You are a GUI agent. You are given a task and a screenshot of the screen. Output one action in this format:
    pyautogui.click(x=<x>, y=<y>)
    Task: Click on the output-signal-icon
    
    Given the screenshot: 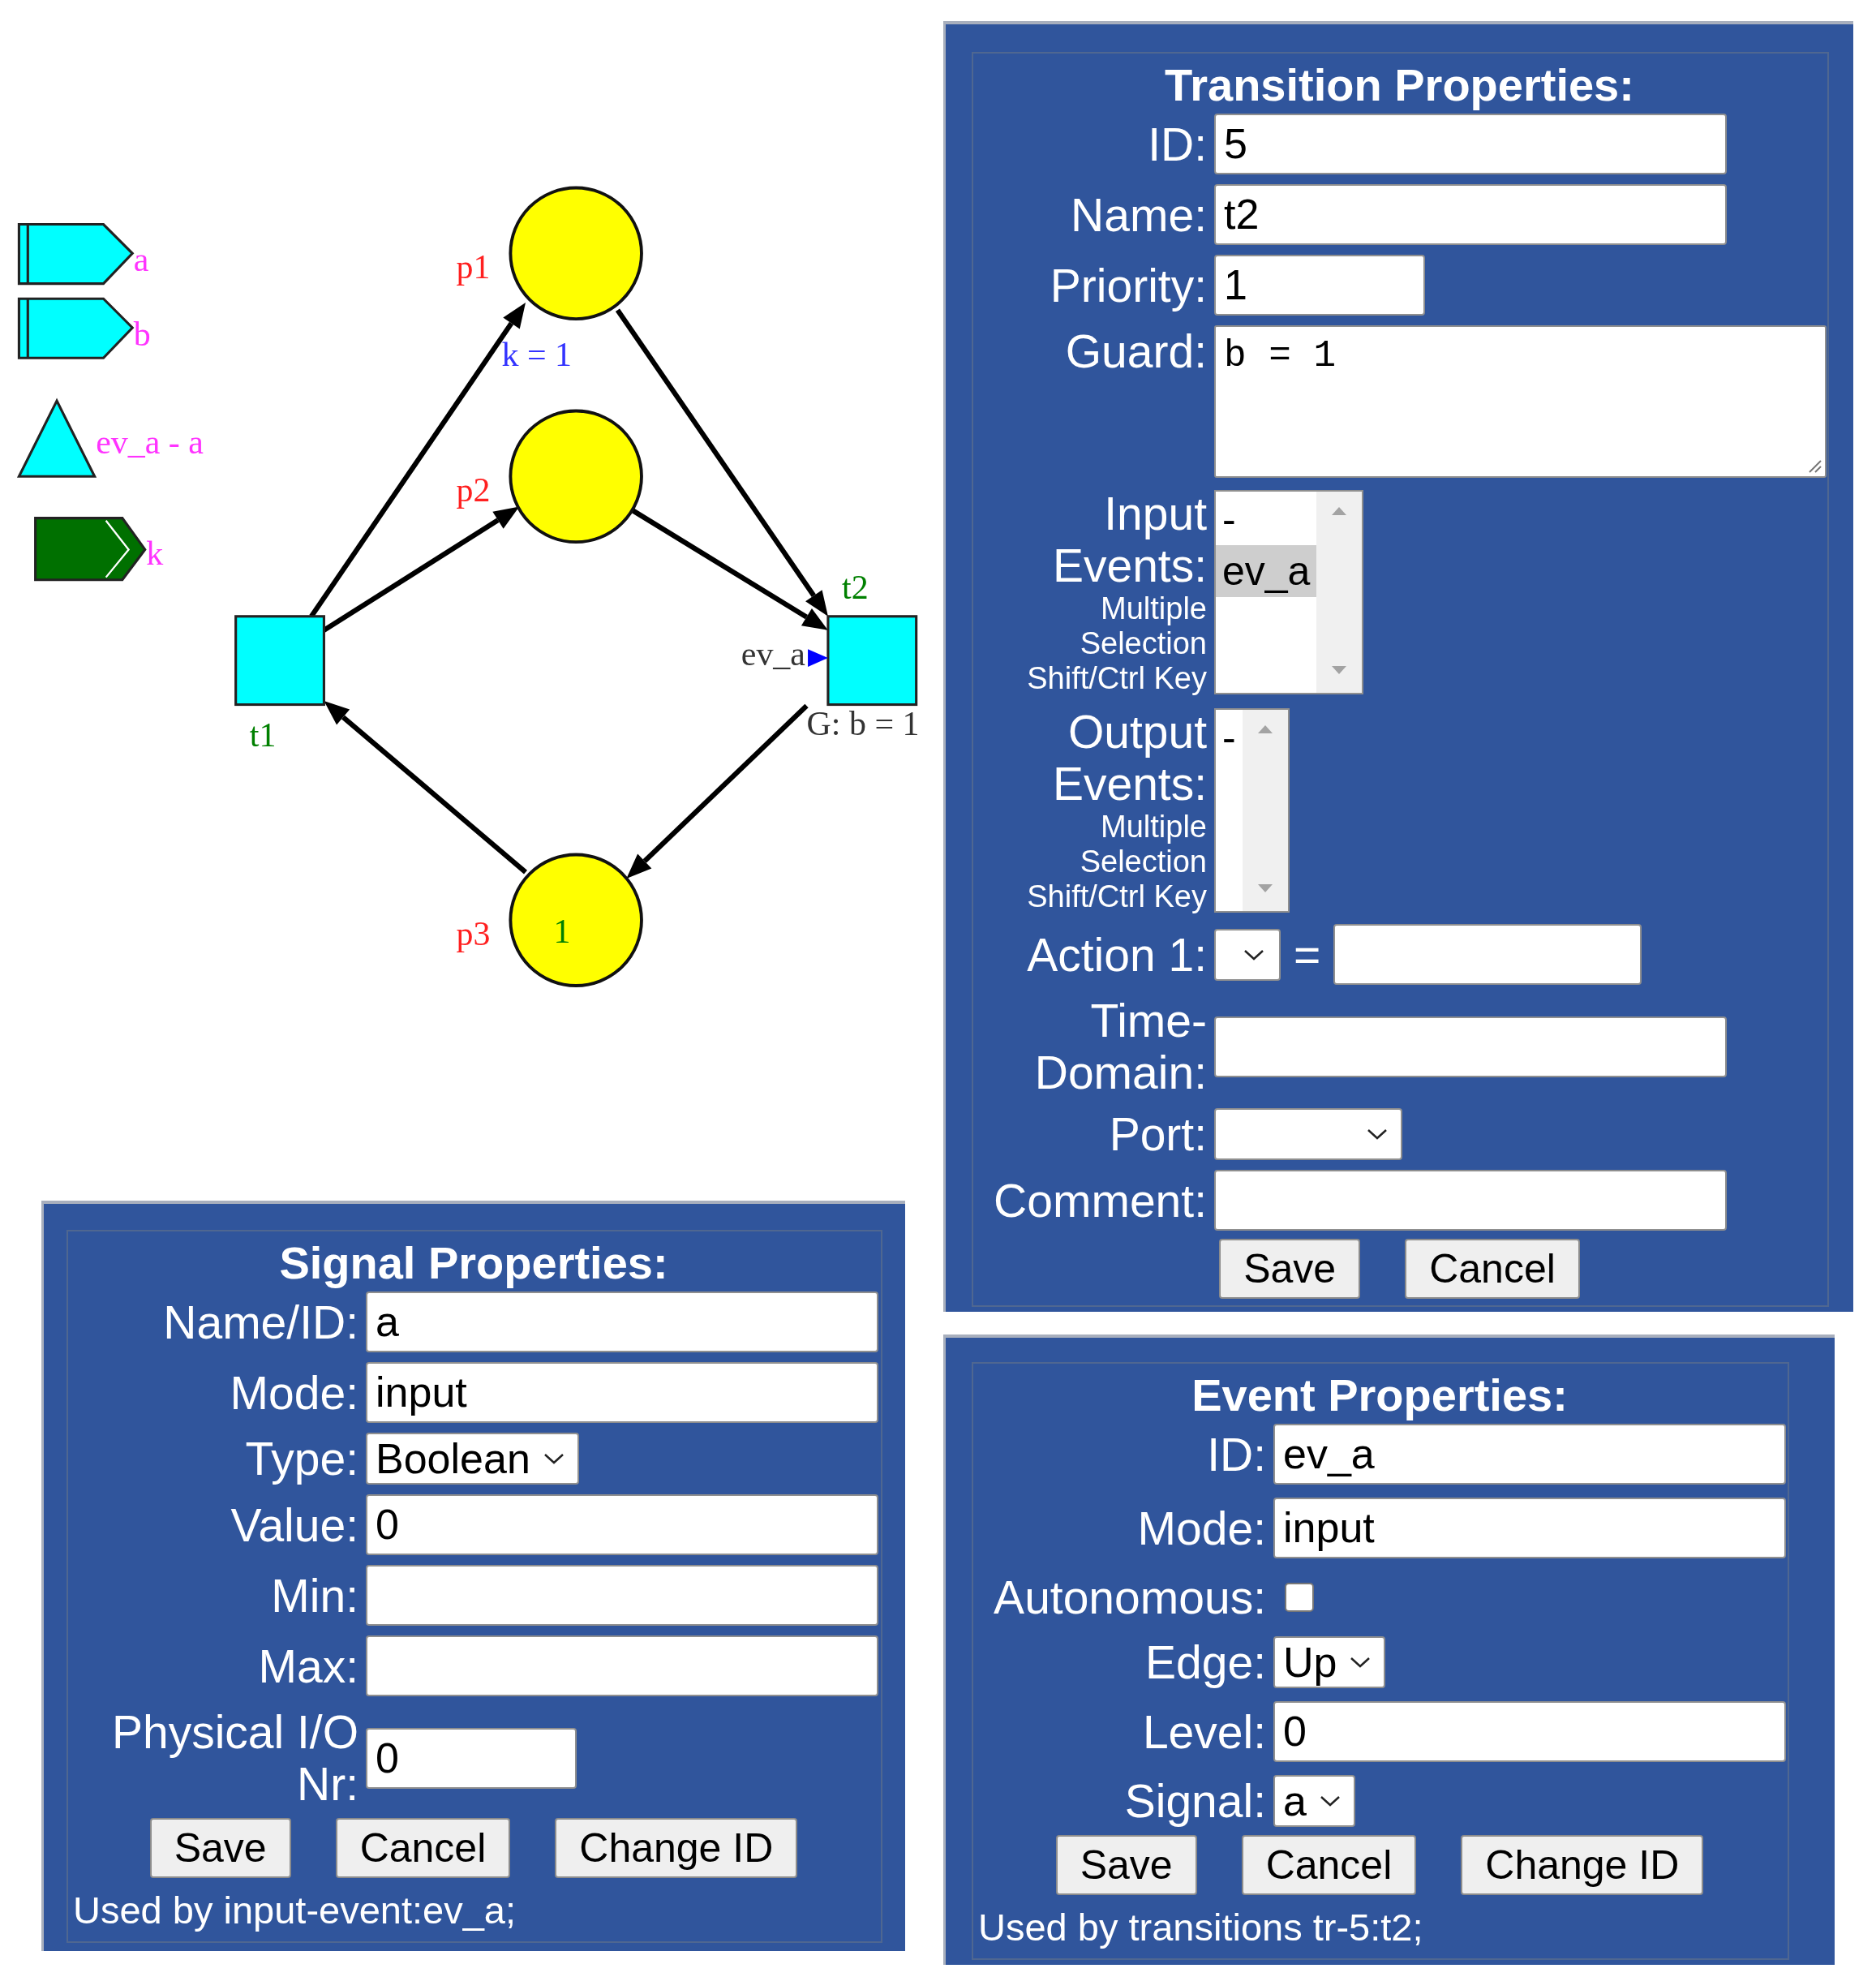 What is the action you would take?
    pyautogui.click(x=90, y=549)
    